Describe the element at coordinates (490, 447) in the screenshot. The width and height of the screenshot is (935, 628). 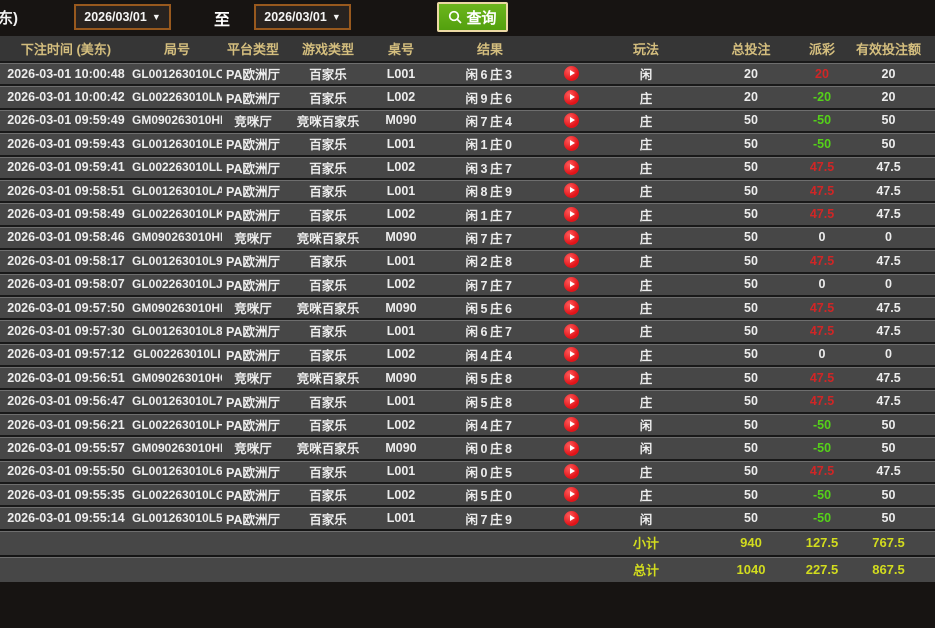
I see `result-cell: 闲0庄8` at that location.